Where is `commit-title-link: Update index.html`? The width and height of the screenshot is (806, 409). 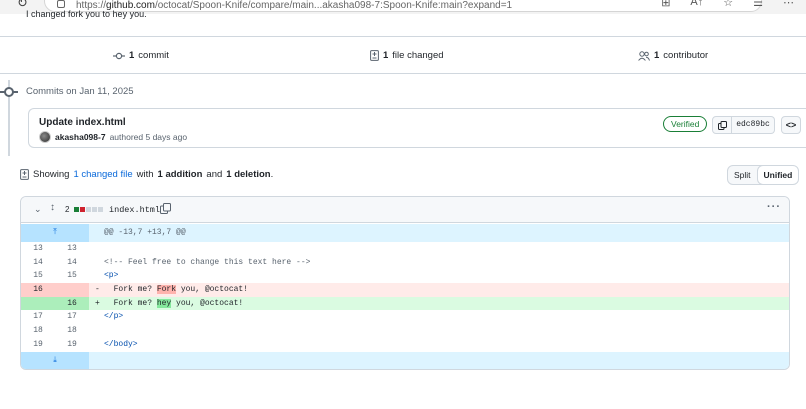 commit-title-link: Update index.html is located at coordinates (82, 122).